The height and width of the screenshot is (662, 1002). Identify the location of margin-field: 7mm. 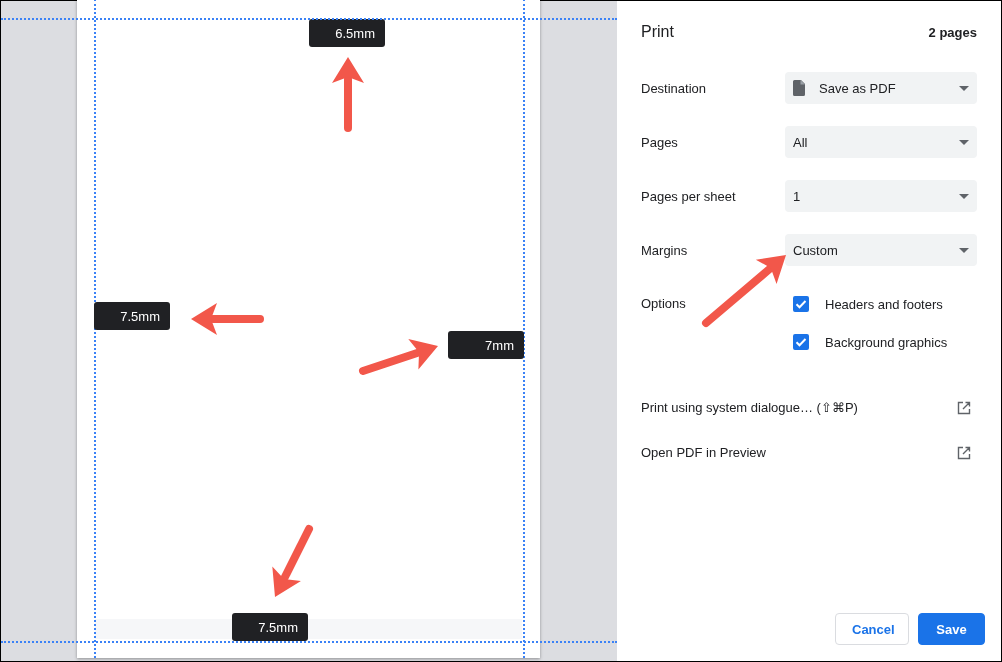
(486, 345).